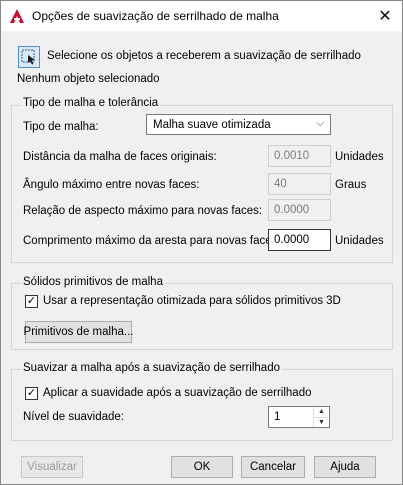 The image size is (403, 485). Describe the element at coordinates (17, 16) in the screenshot. I see `autocad-logo-icon` at that location.